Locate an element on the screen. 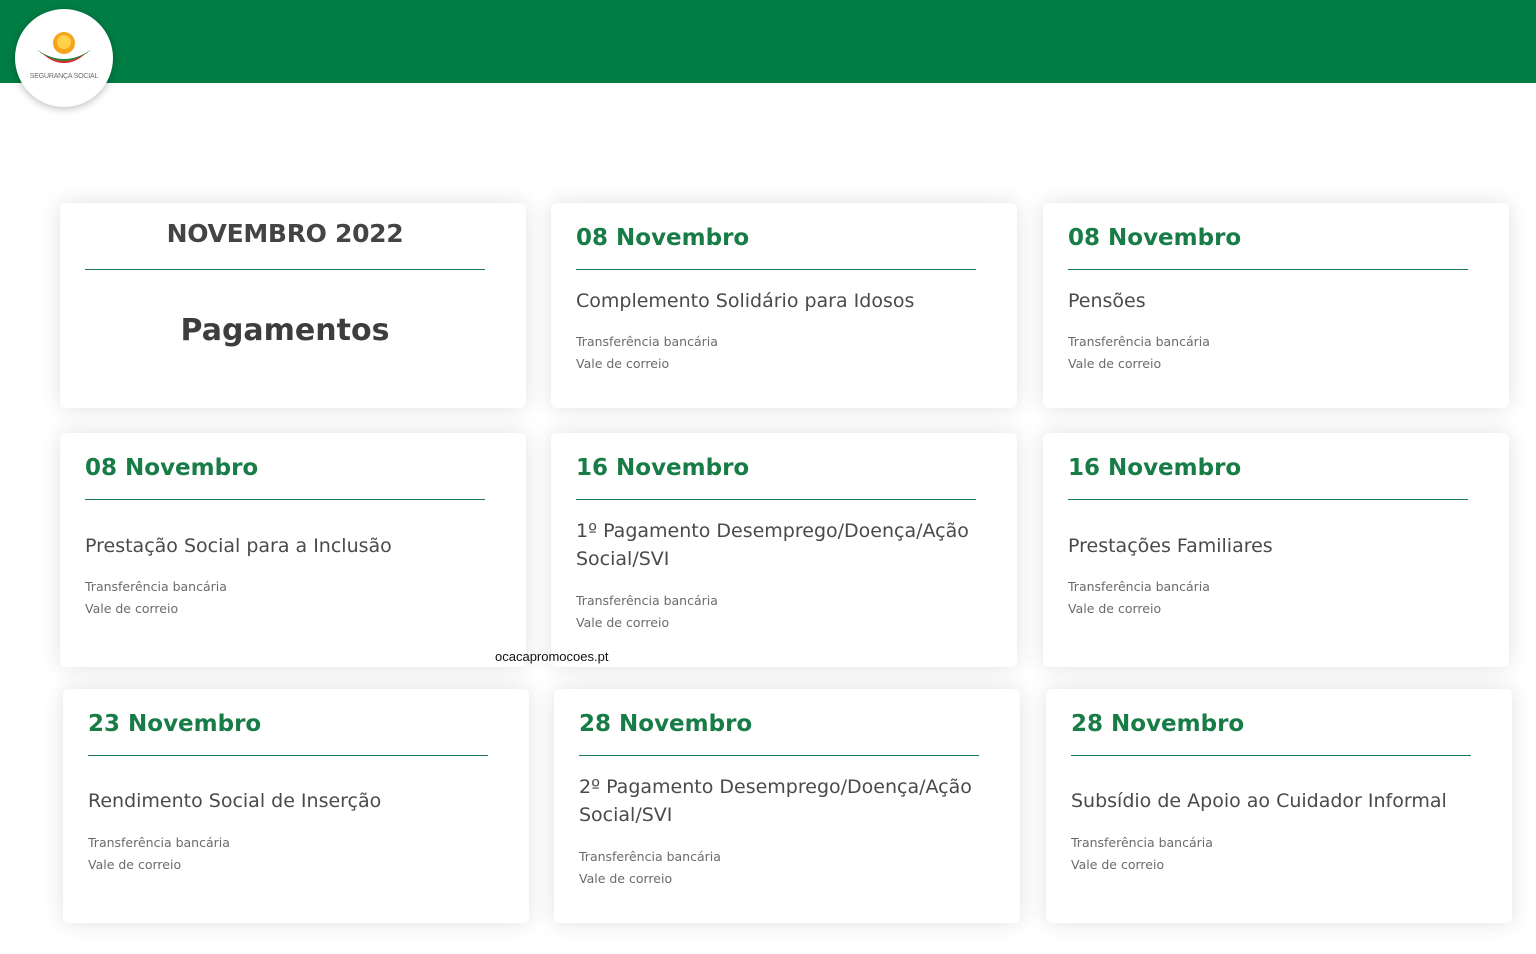 This screenshot has width=1536, height=954. page-heading: Pagamentos is located at coordinates (285, 330).